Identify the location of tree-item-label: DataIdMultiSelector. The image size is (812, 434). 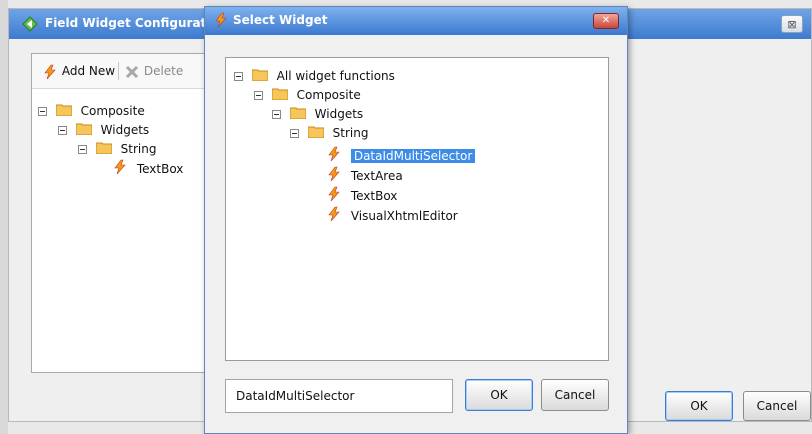
(413, 156).